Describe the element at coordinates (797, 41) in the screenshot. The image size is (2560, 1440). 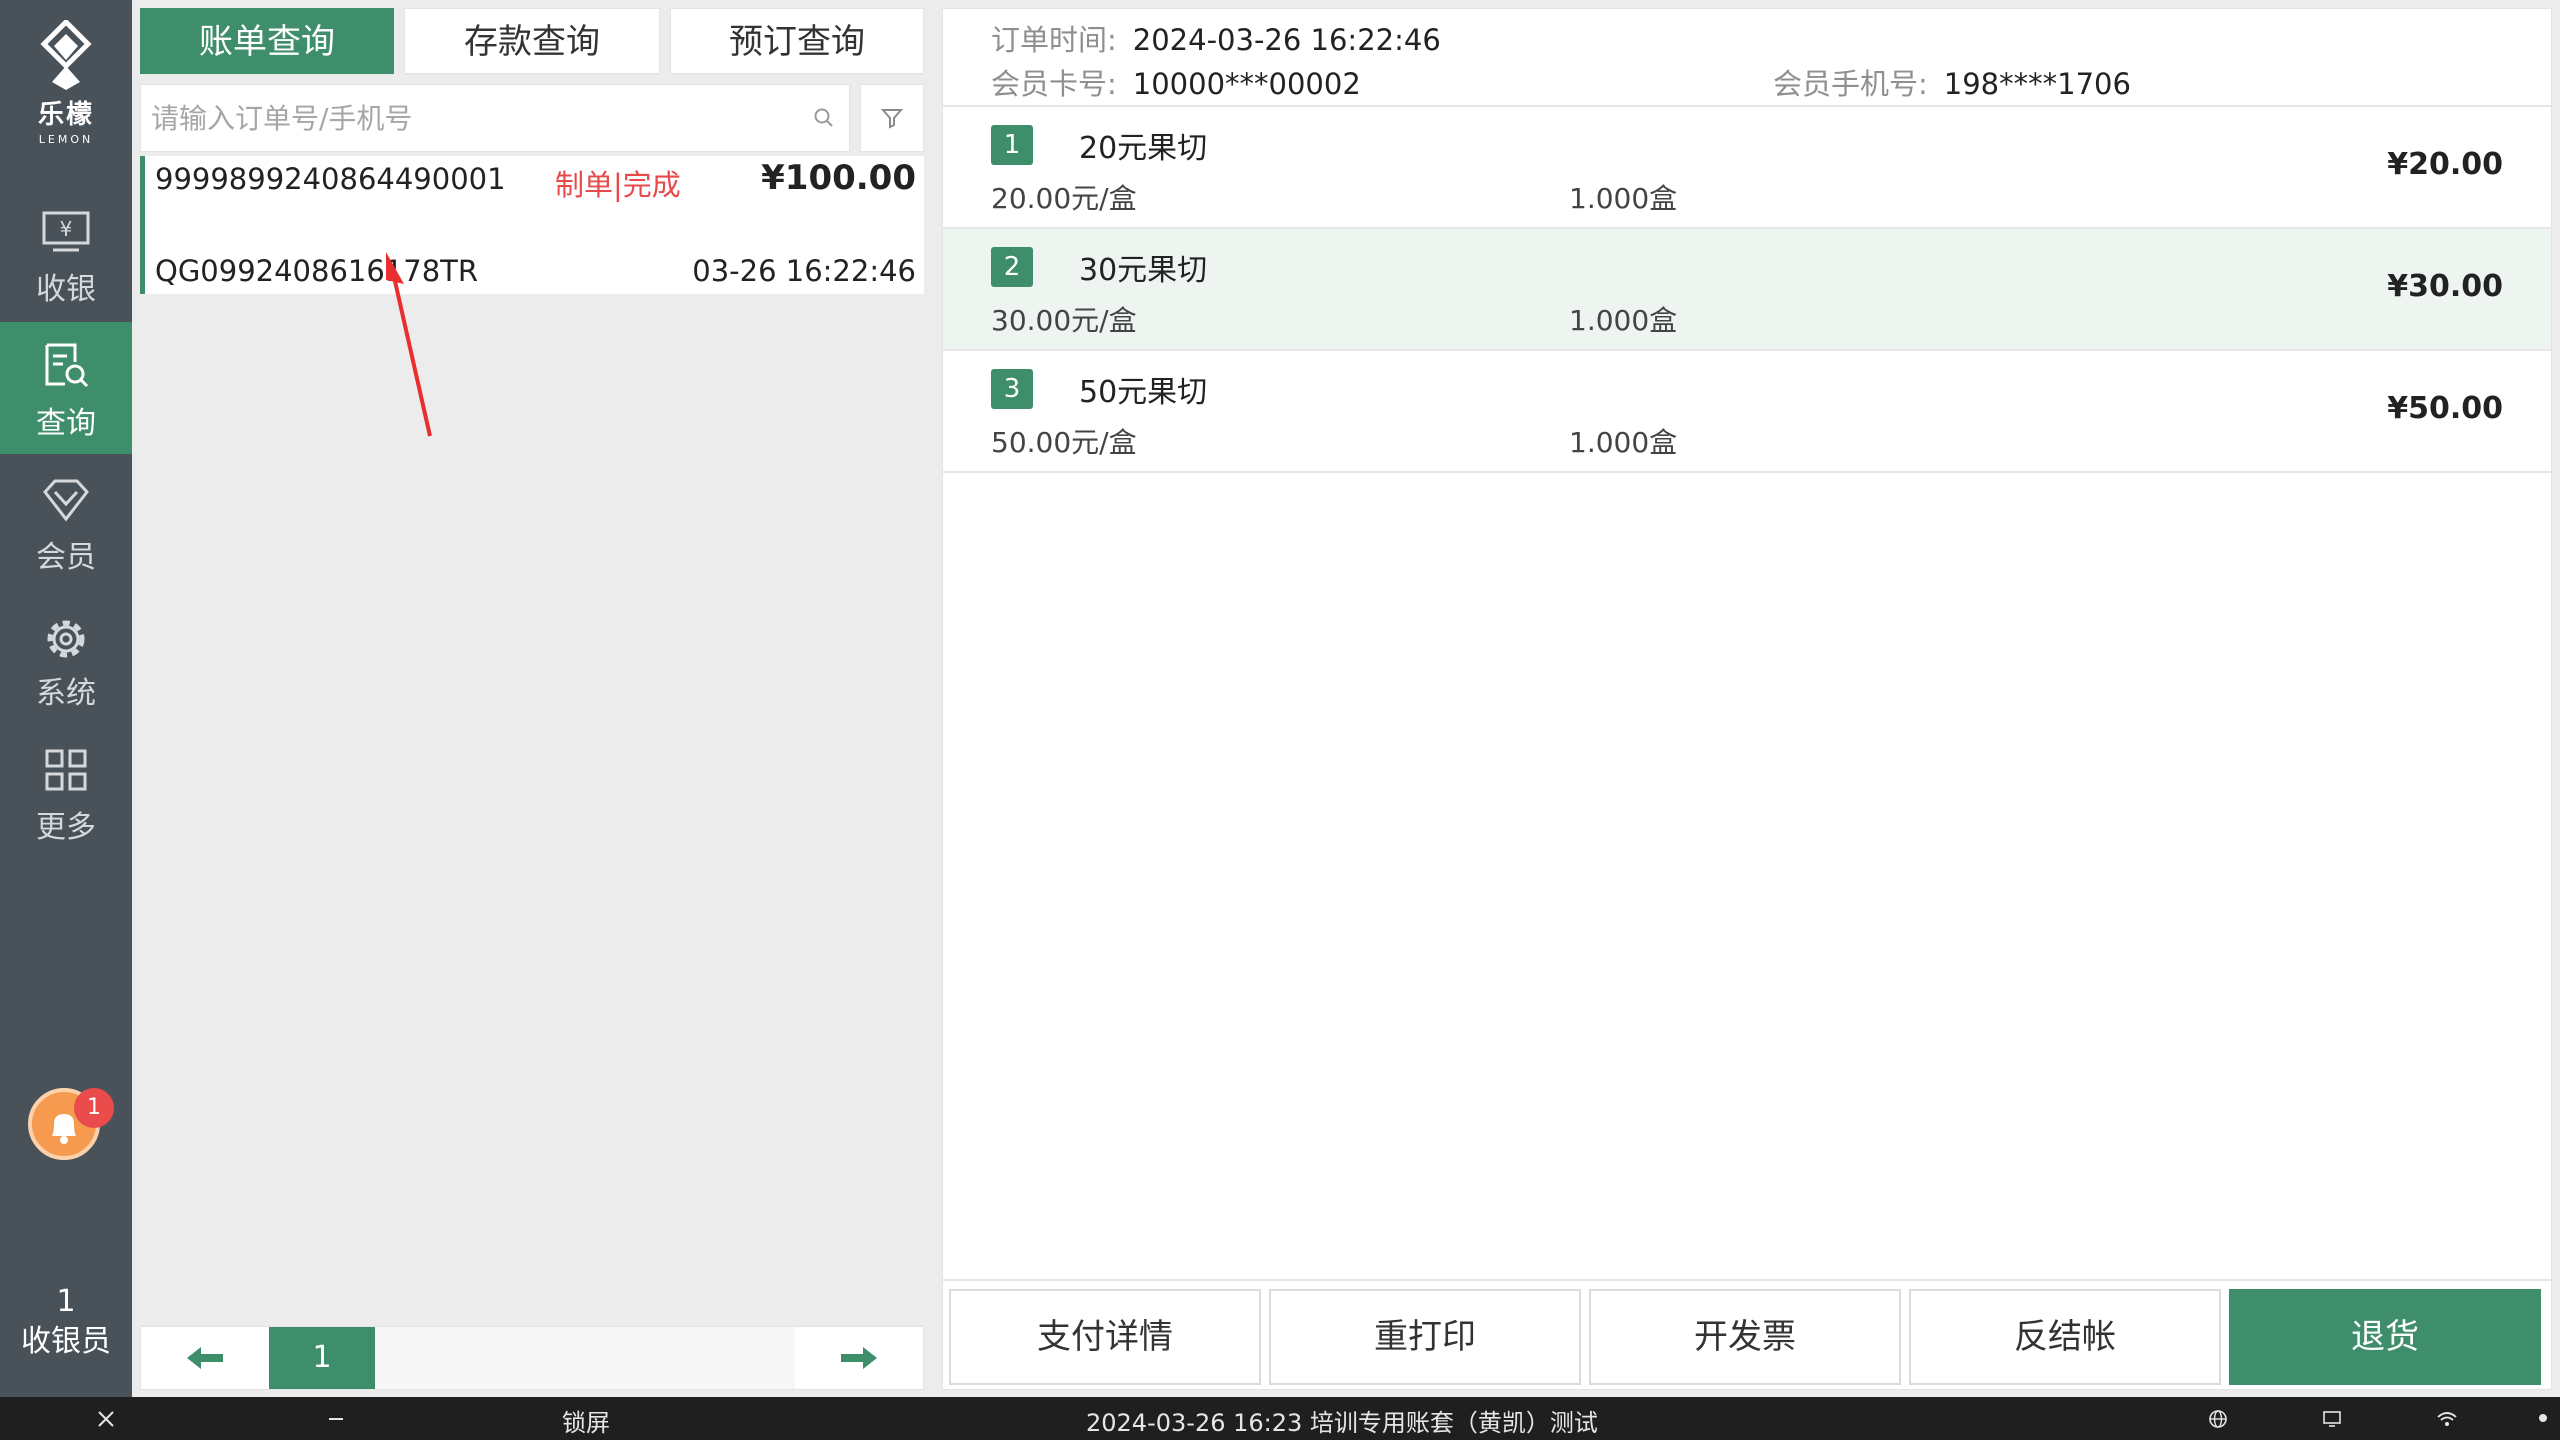
I see `tab-reservation-query: 预订查询` at that location.